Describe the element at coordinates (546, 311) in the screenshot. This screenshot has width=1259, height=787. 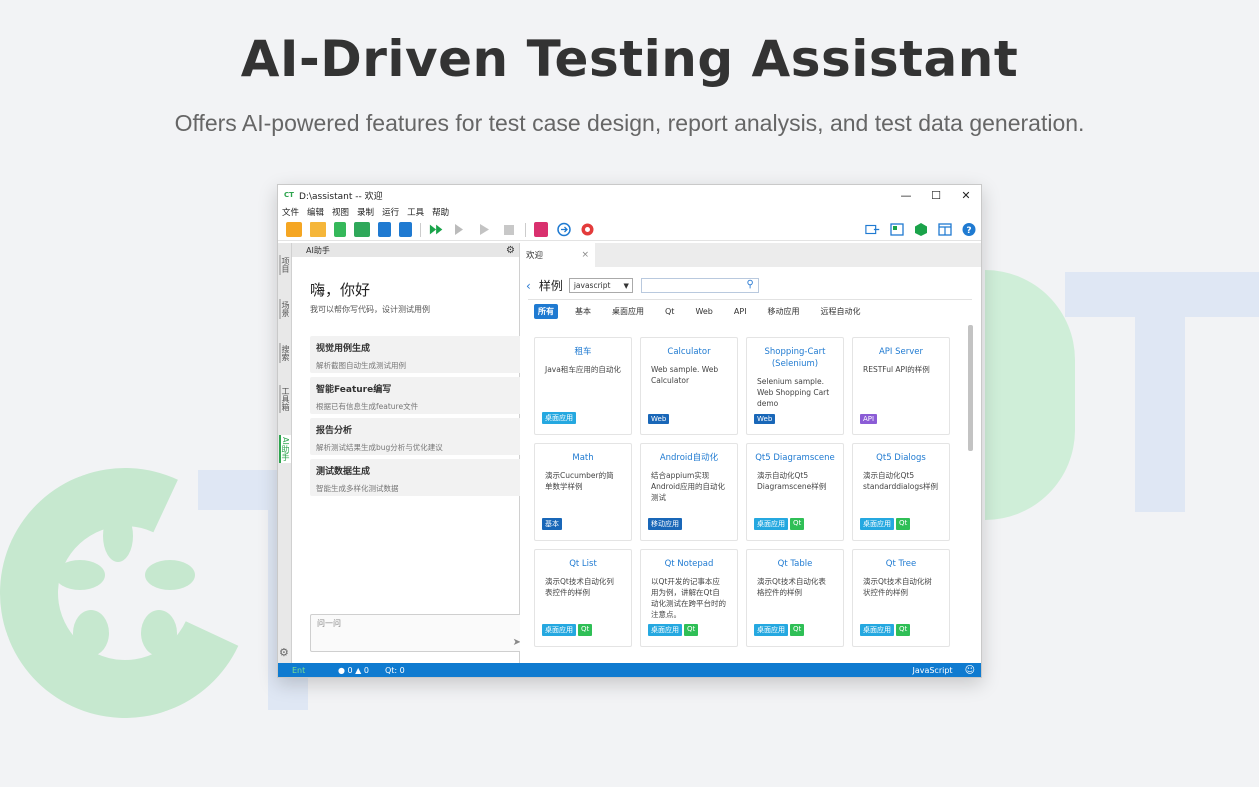
I see `filter-all: 所有` at that location.